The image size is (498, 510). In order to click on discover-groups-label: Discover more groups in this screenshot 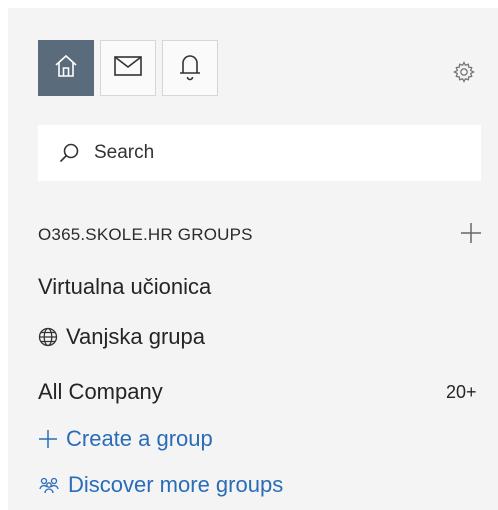, I will do `click(176, 484)`.